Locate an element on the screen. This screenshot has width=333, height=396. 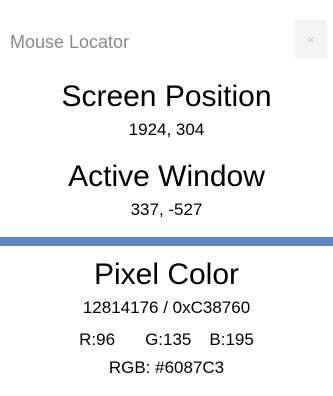
rgb-components-row: R:96 G:135 B:195 is located at coordinates (166, 340).